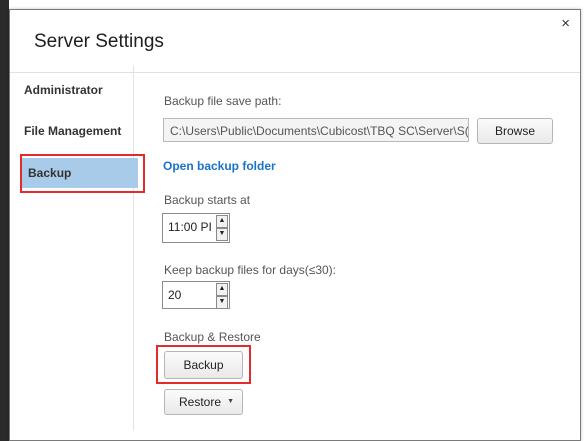  What do you see at coordinates (223, 101) in the screenshot?
I see `save-path-label: Backup file save path:` at bounding box center [223, 101].